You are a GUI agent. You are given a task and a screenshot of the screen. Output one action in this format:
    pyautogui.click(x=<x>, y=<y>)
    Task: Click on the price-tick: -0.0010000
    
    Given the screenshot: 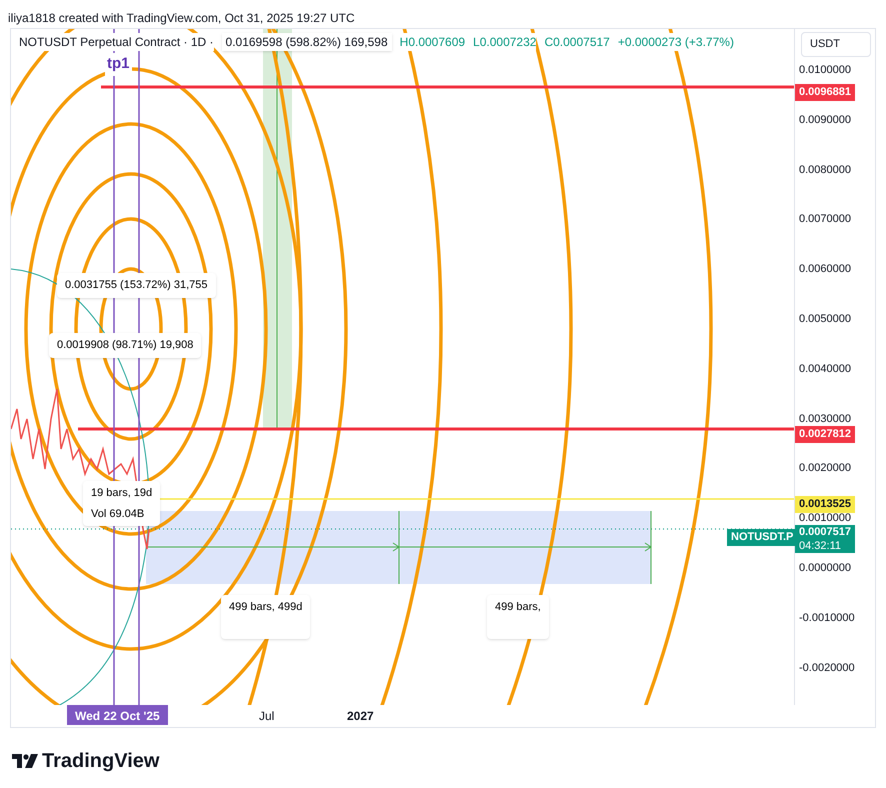 What is the action you would take?
    pyautogui.click(x=827, y=618)
    